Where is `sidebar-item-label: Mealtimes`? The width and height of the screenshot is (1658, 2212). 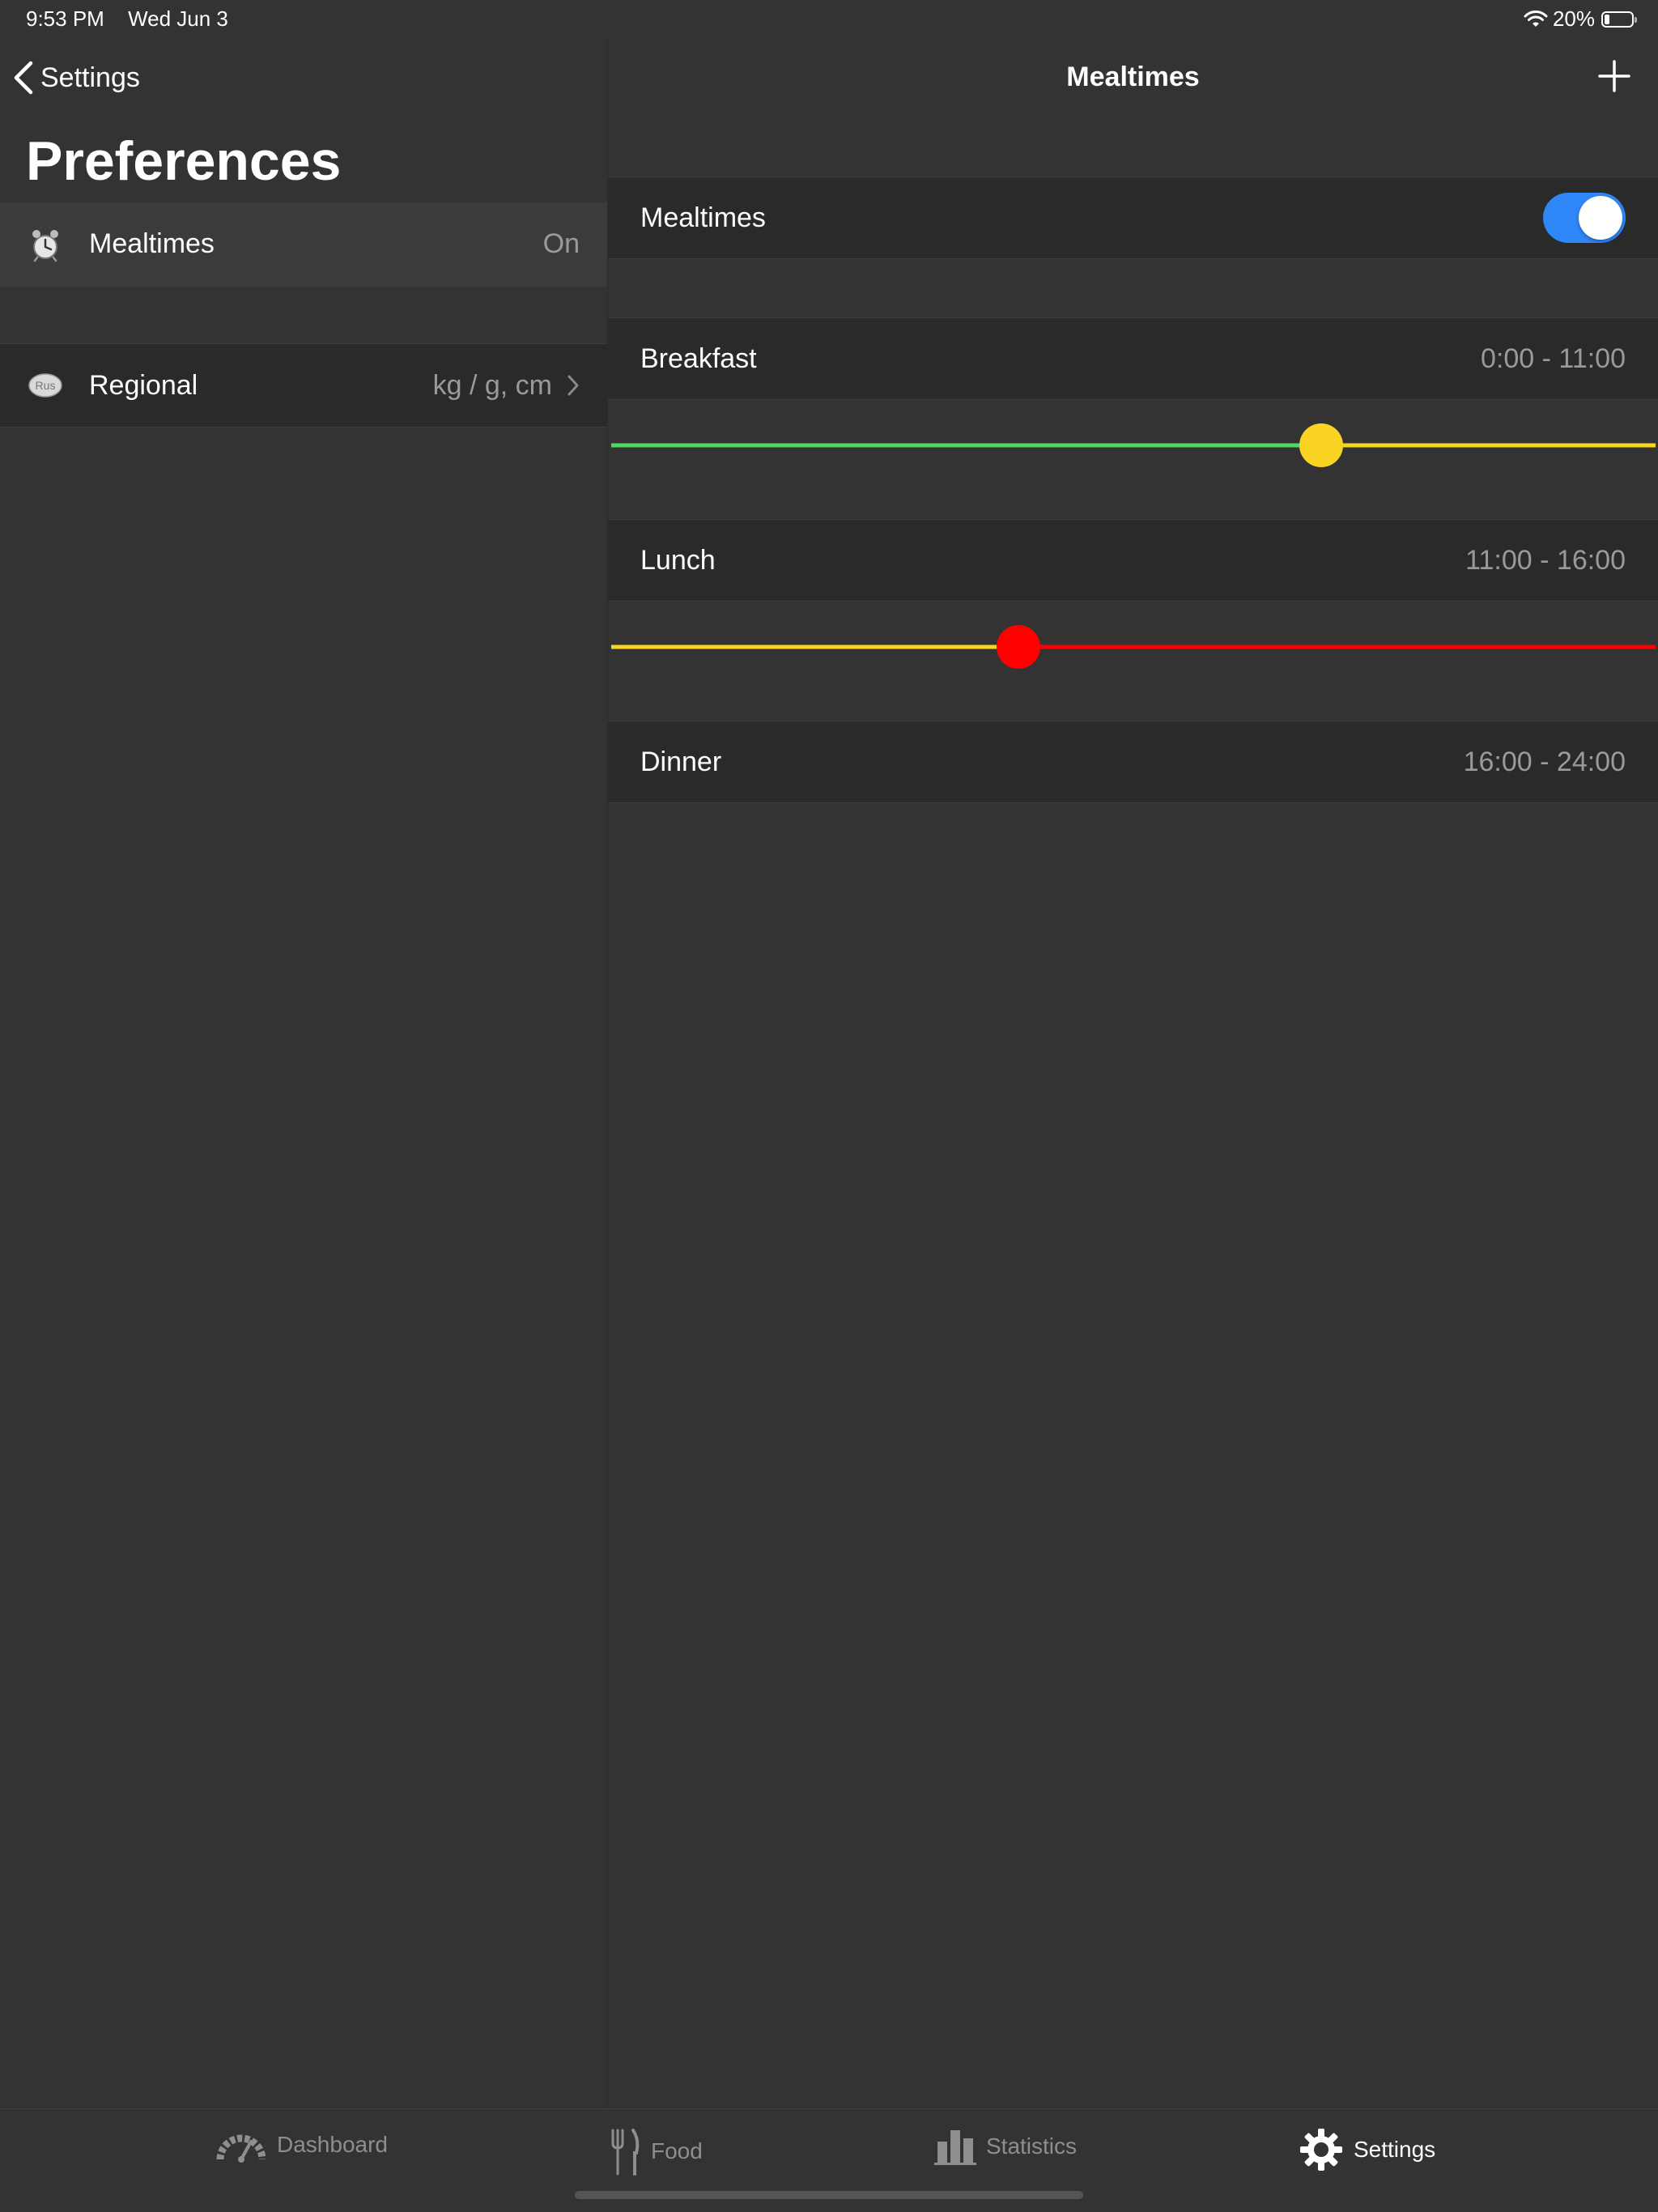
sidebar-item-label: Mealtimes is located at coordinates (152, 244).